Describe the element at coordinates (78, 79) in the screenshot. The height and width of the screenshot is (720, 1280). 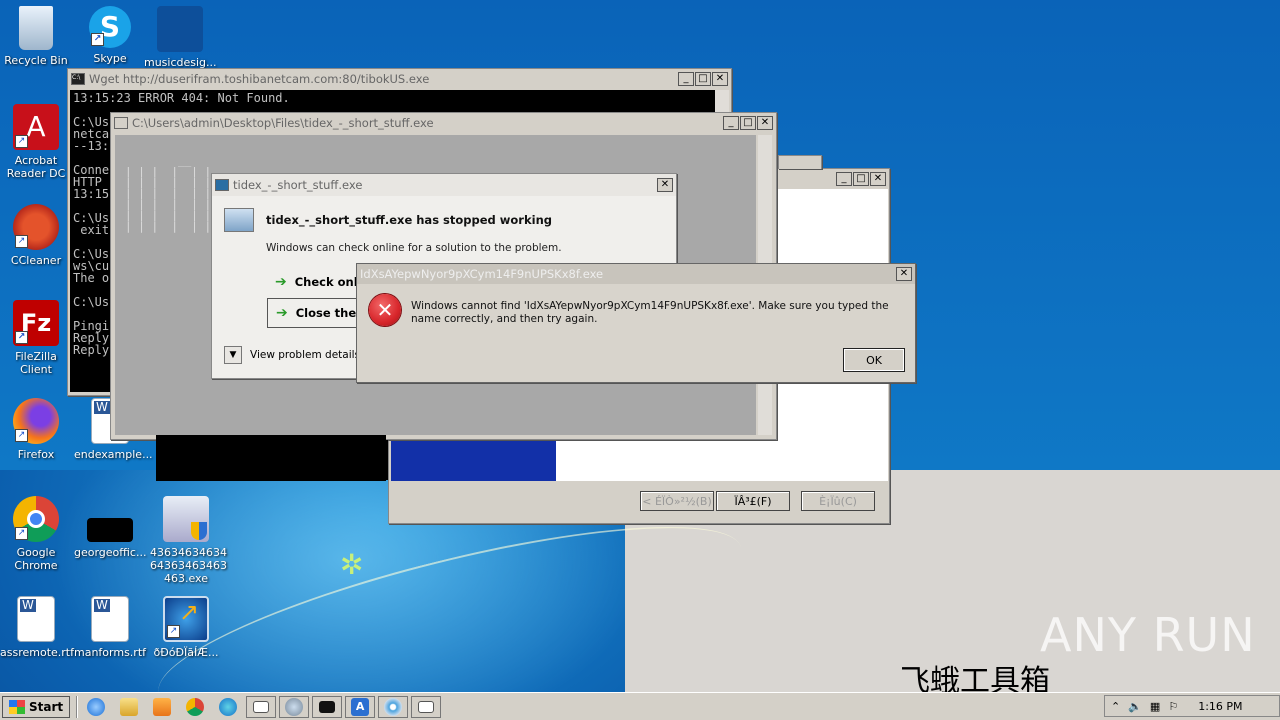
I see `console-icon: C:\` at that location.